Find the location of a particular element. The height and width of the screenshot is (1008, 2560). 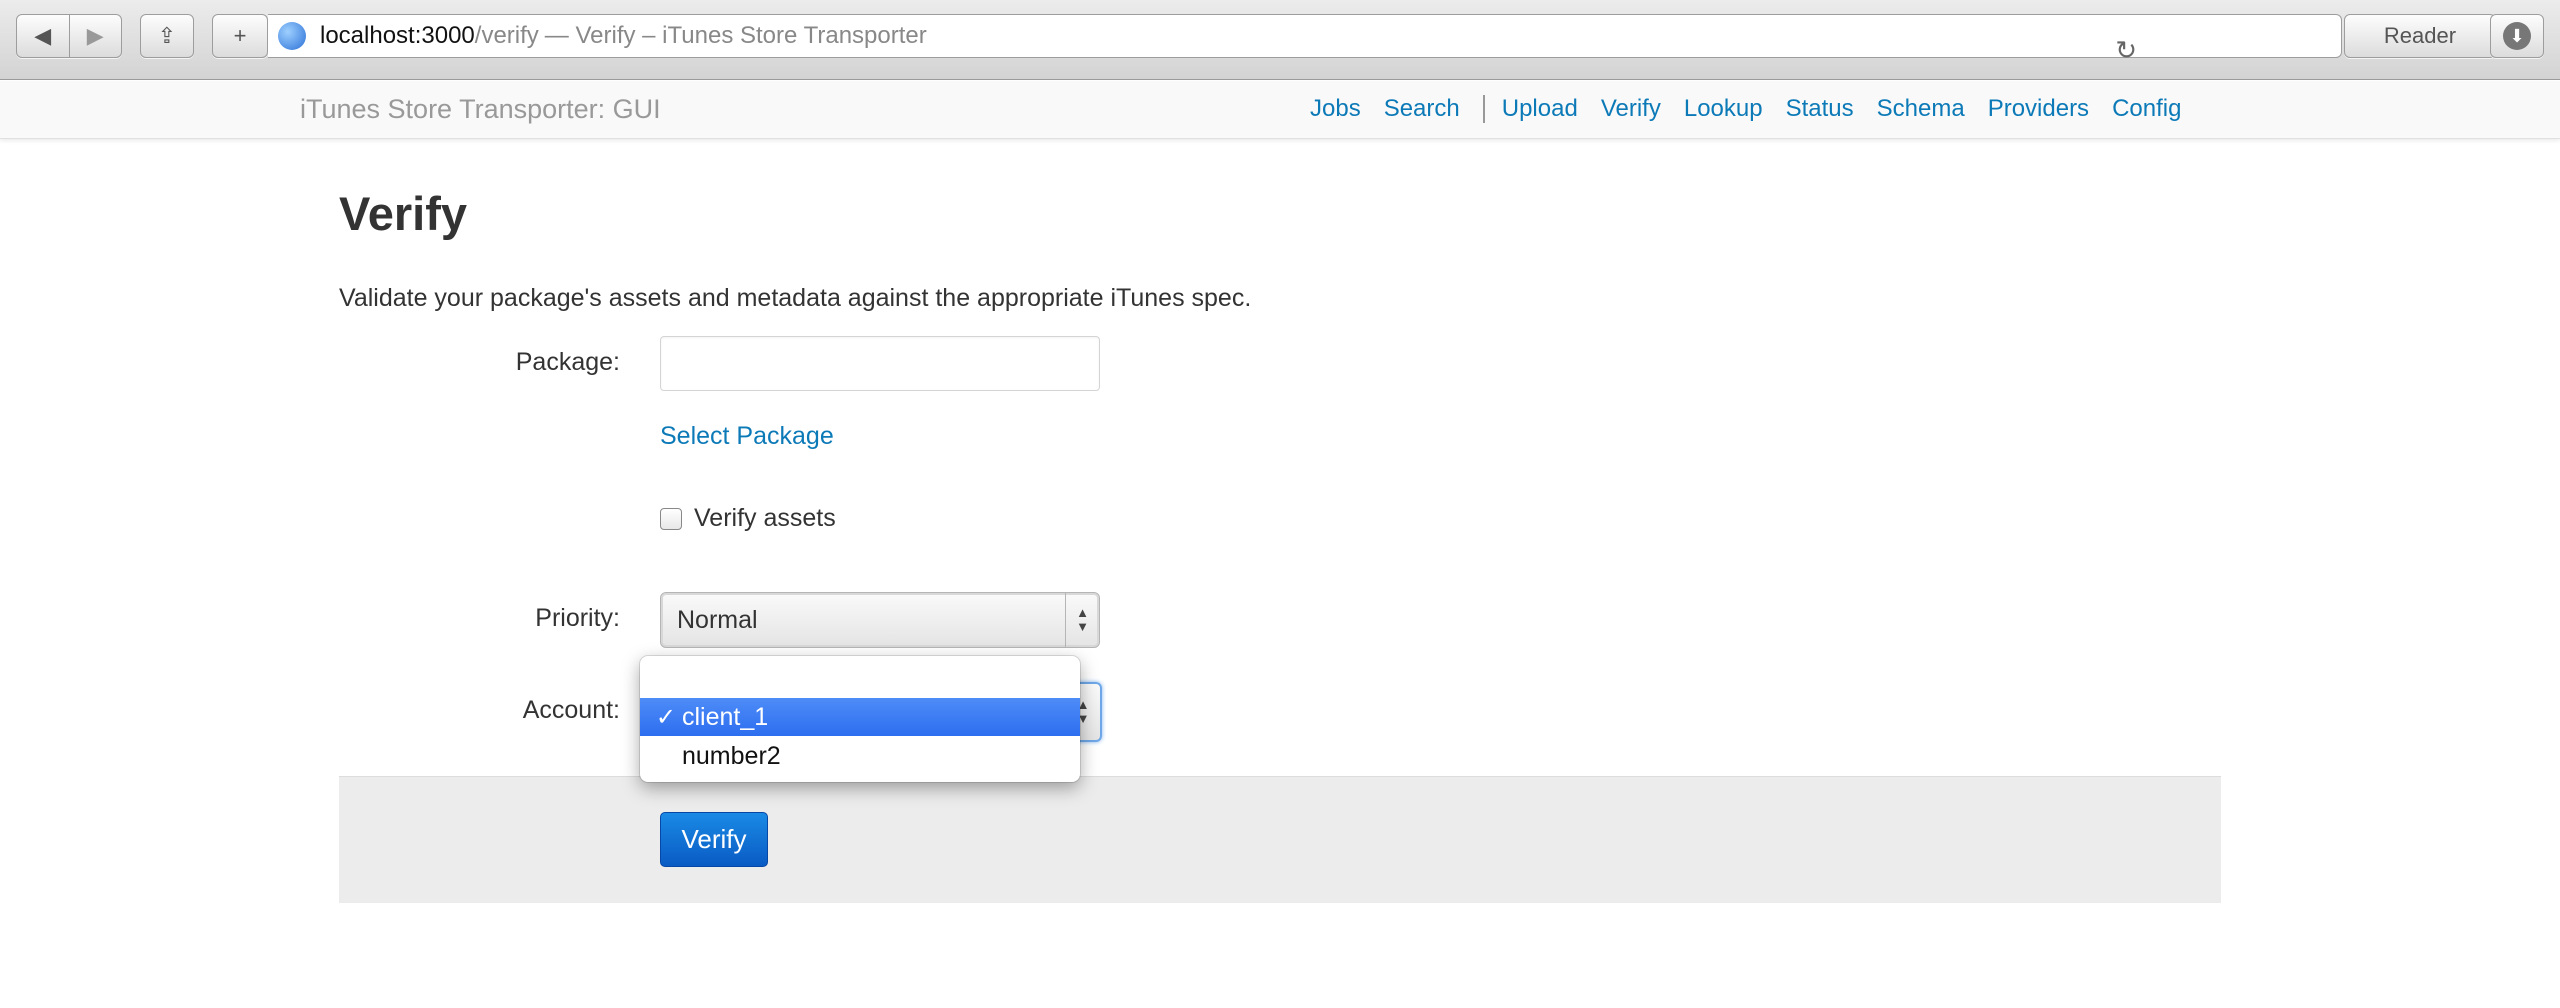

nav-link-jobs: Jobs is located at coordinates (1335, 109).